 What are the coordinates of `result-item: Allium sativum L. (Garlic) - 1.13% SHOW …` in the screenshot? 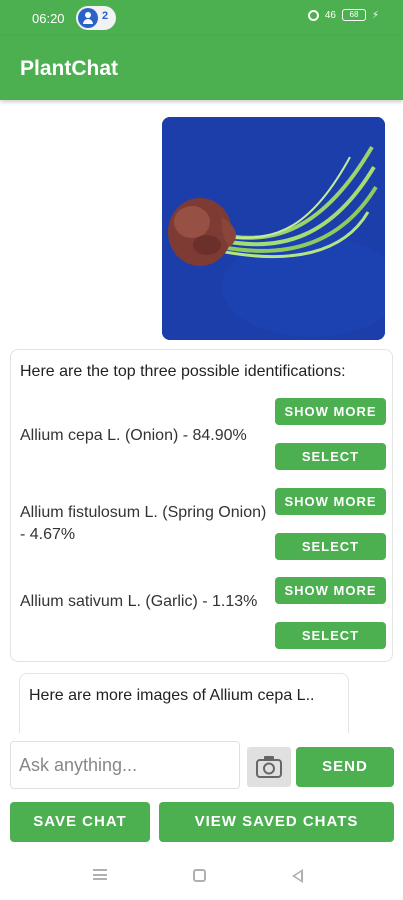 It's located at (202, 615).